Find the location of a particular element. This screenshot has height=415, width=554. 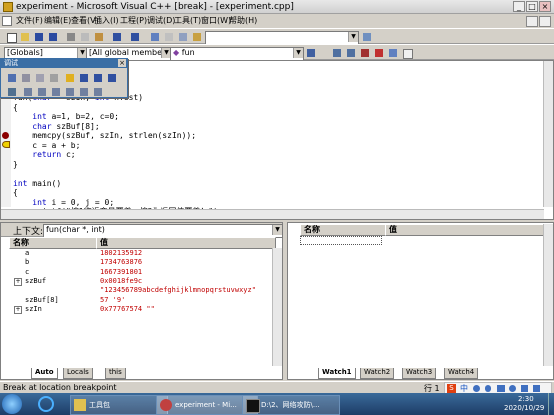

close-button: × is located at coordinates (545, 6).